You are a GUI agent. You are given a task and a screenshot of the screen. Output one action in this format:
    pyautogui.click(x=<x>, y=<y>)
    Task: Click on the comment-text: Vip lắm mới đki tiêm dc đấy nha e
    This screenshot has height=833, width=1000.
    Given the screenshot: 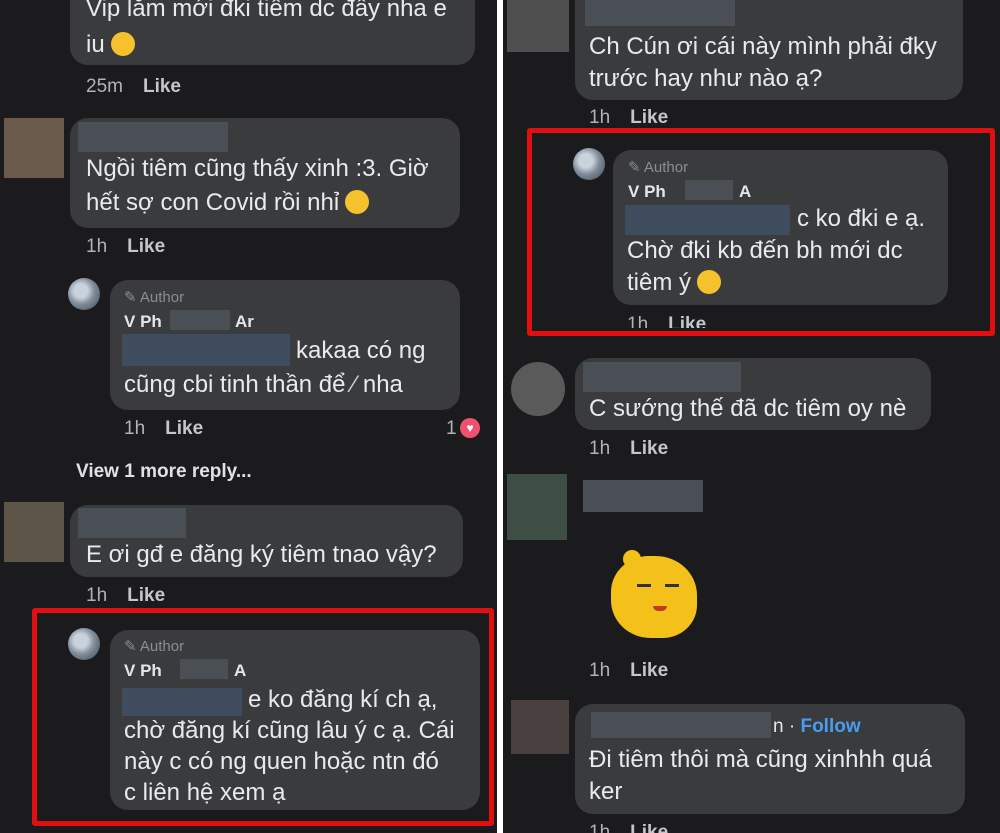 What is the action you would take?
    pyautogui.click(x=266, y=11)
    